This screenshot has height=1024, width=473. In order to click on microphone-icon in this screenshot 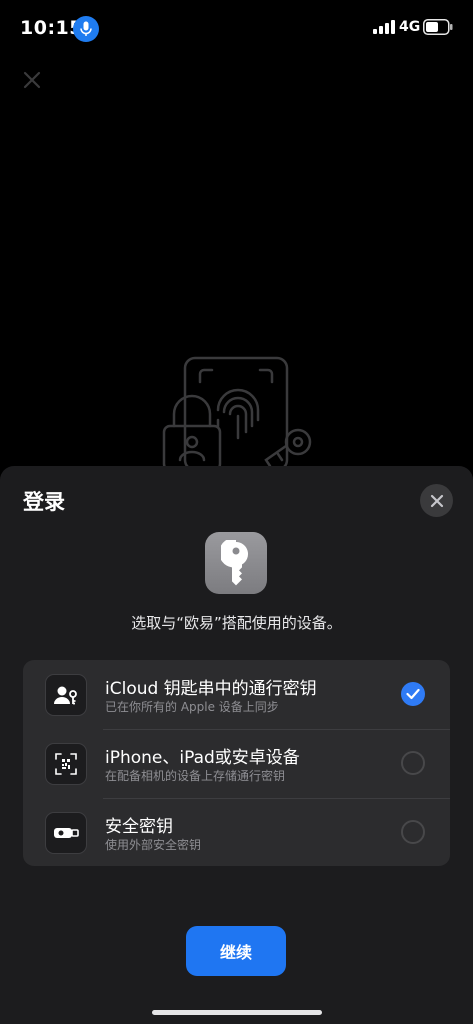, I will do `click(86, 29)`.